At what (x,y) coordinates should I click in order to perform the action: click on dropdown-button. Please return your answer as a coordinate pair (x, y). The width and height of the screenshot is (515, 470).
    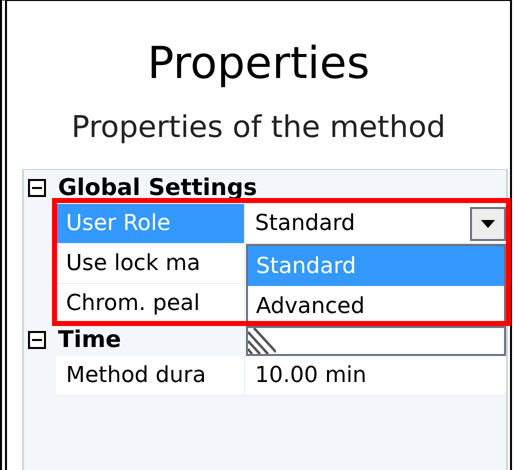
    Looking at the image, I should click on (488, 223).